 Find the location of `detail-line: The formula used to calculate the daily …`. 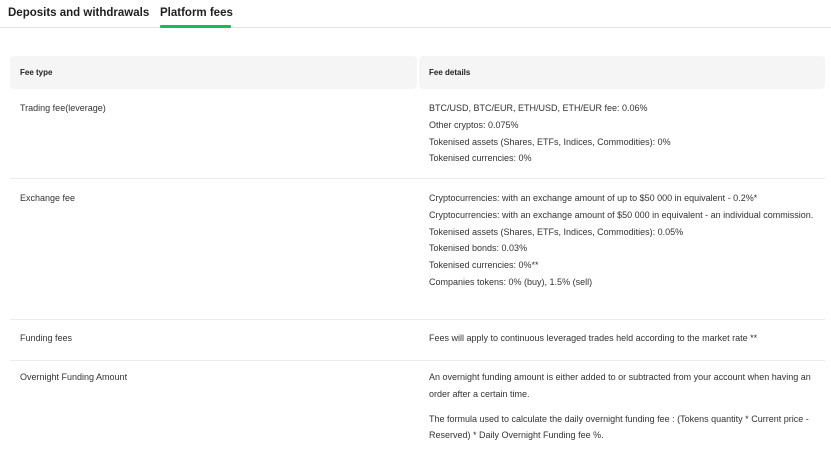

detail-line: The formula used to calculate the daily … is located at coordinates (619, 427).